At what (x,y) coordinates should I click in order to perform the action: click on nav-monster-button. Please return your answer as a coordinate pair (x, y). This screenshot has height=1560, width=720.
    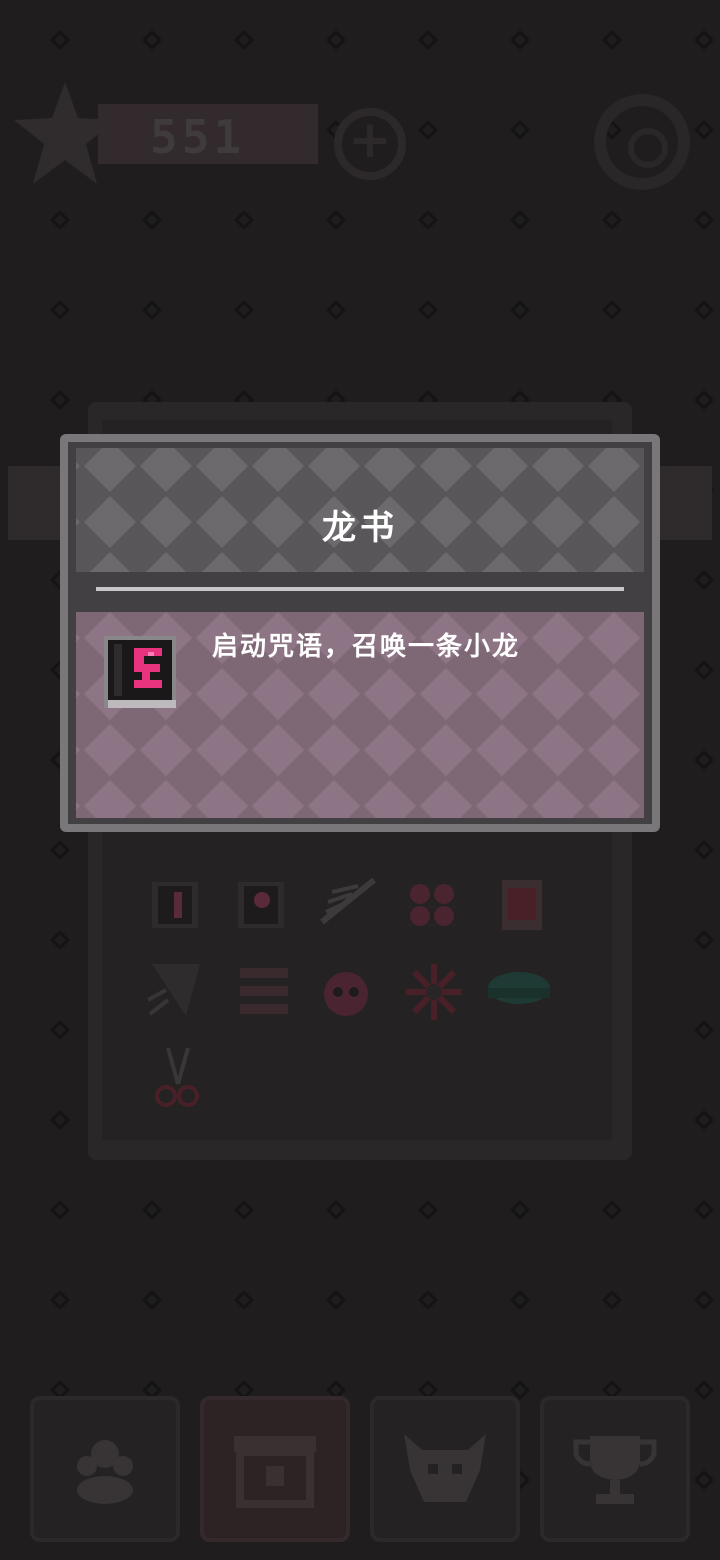
    Looking at the image, I should click on (445, 1469).